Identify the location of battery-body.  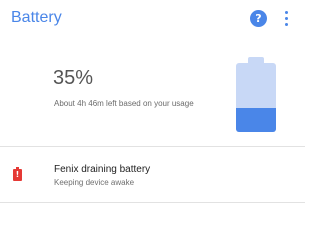
(256, 97).